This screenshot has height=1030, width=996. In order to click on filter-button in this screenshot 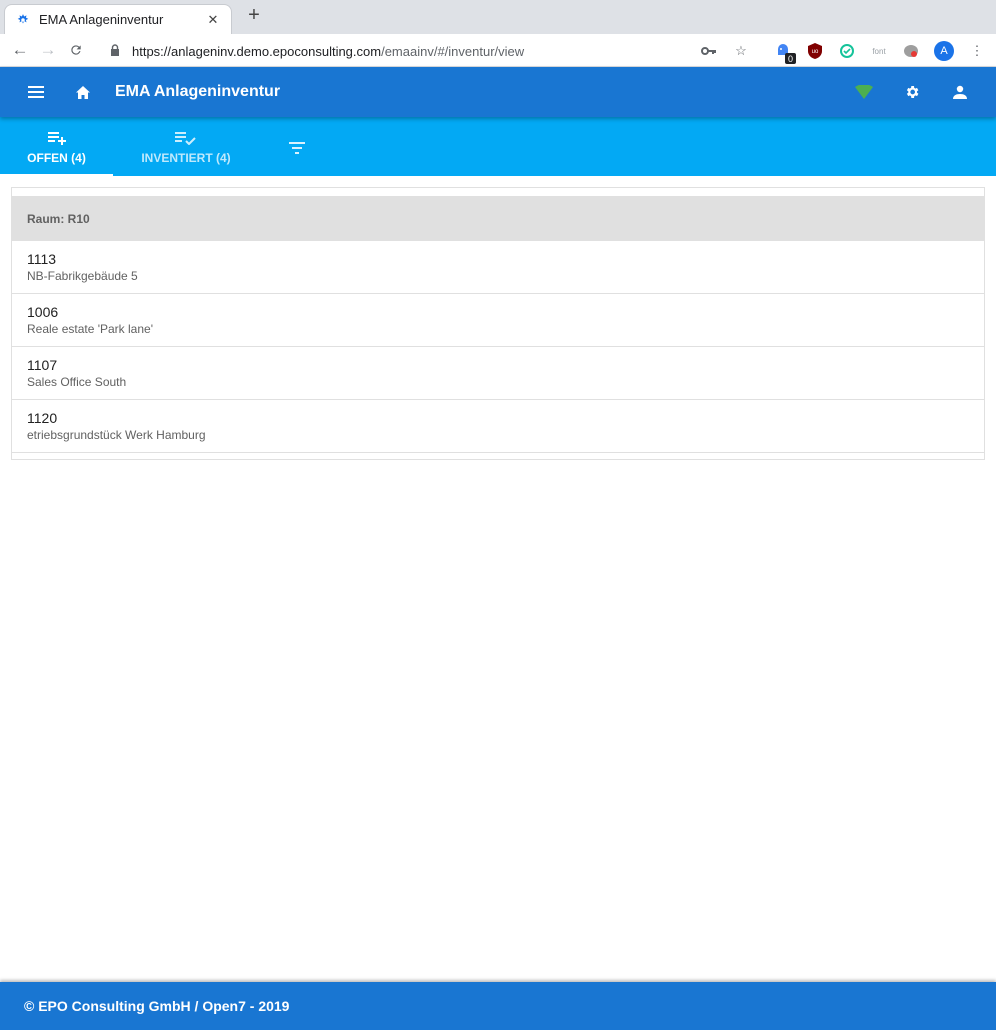, I will do `click(297, 146)`.